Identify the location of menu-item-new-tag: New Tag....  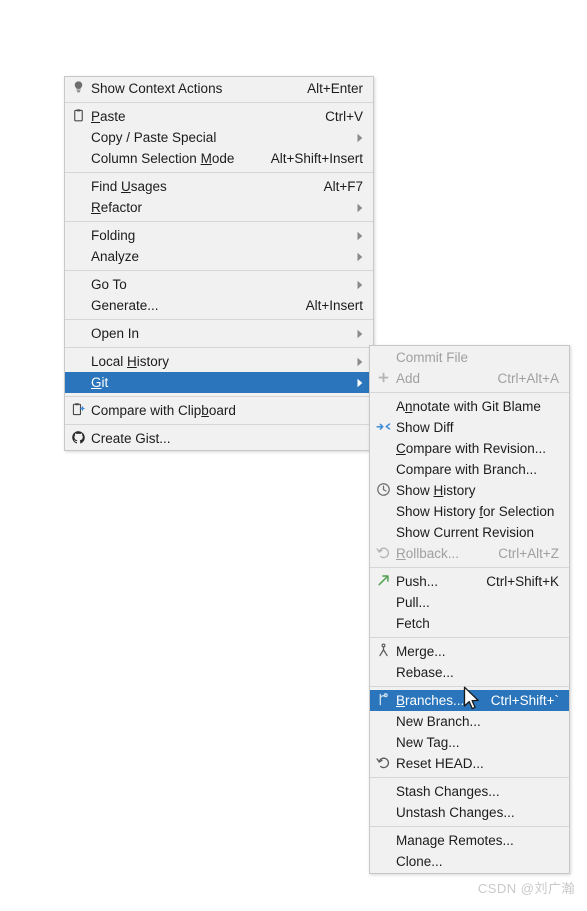
(469, 742).